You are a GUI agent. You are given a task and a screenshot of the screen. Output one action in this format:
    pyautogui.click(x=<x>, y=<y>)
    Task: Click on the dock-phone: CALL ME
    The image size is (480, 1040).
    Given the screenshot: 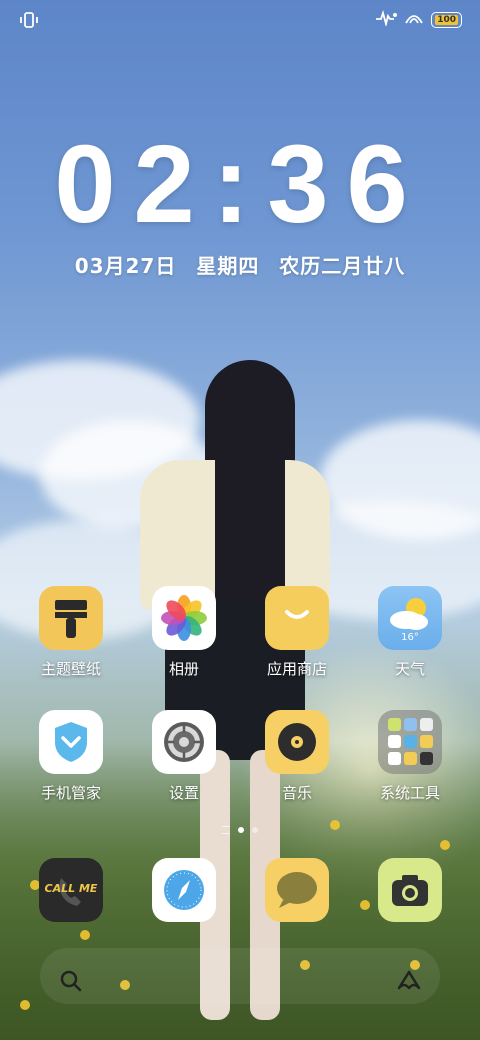 What is the action you would take?
    pyautogui.click(x=71, y=890)
    